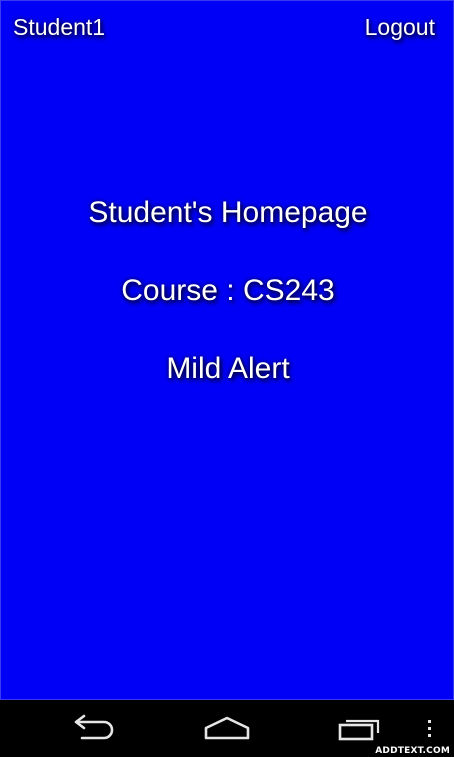 This screenshot has height=757, width=454. What do you see at coordinates (94, 728) in the screenshot?
I see `back-icon` at bounding box center [94, 728].